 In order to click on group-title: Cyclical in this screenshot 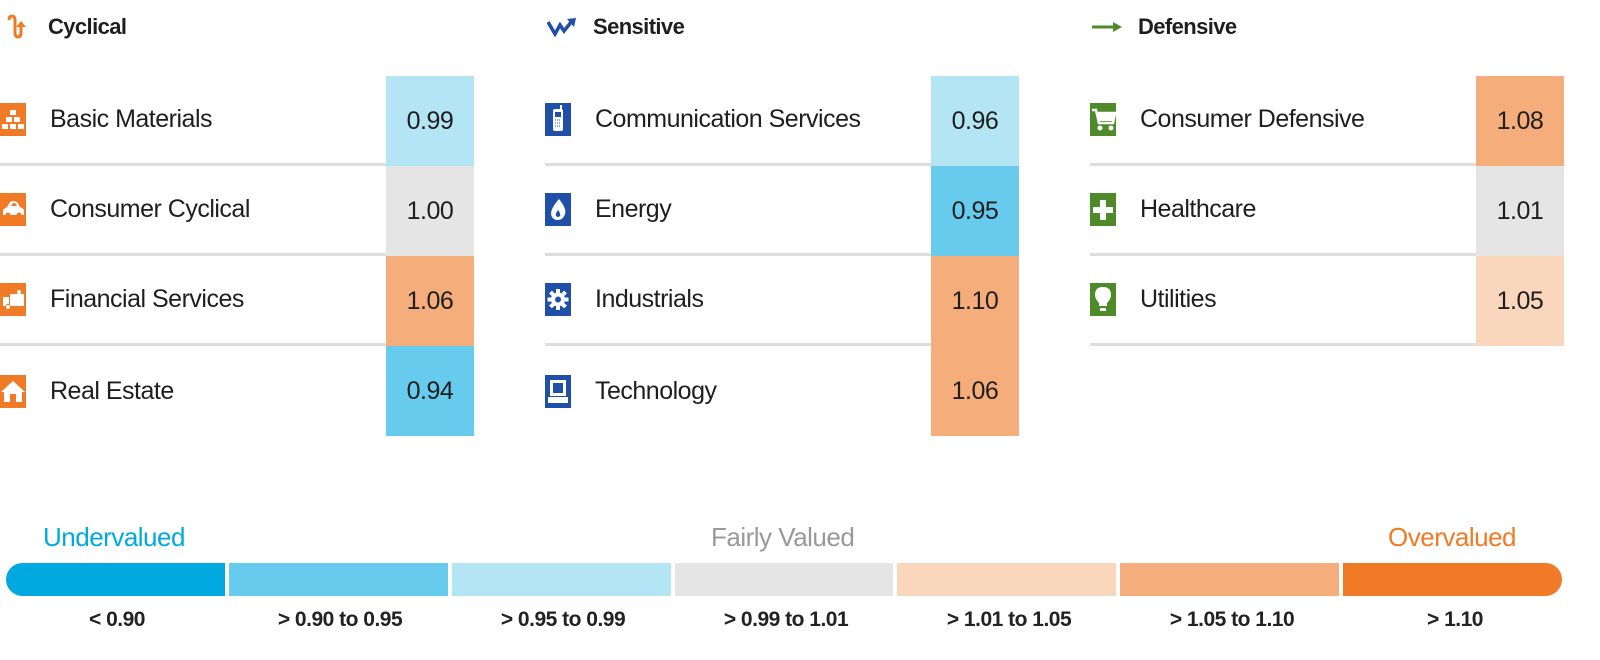, I will do `click(87, 26)`.